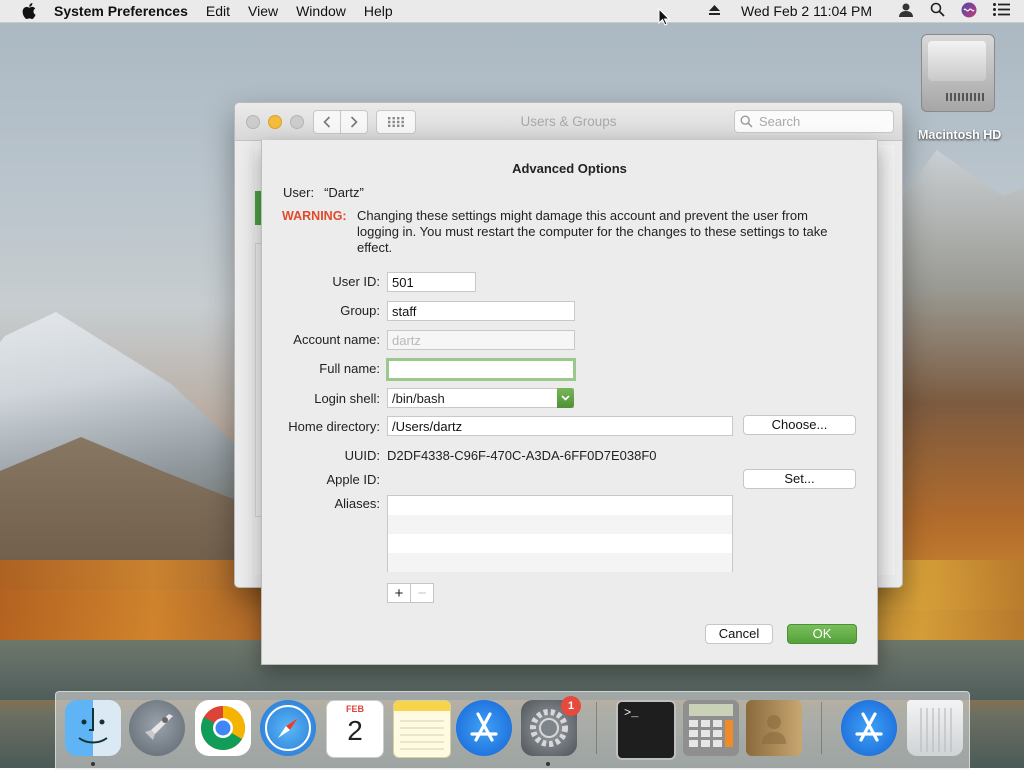  What do you see at coordinates (378, 11) in the screenshot?
I see `menu-help: Help` at bounding box center [378, 11].